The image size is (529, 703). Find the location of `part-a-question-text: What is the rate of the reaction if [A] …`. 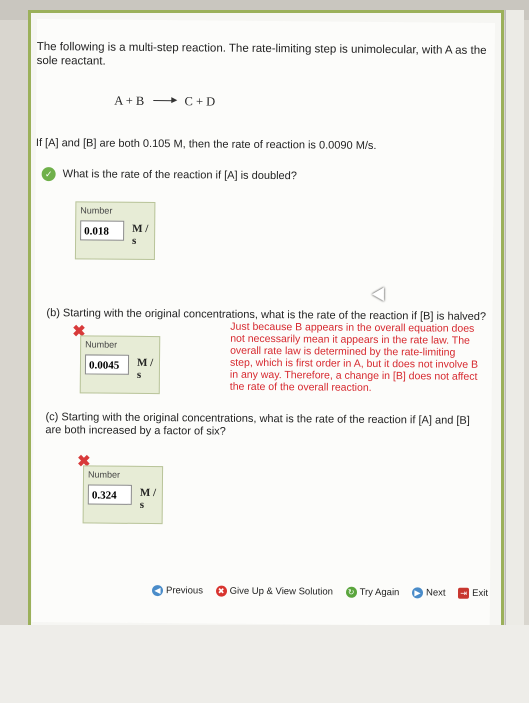

part-a-question-text: What is the rate of the reaction if [A] … is located at coordinates (179, 175).